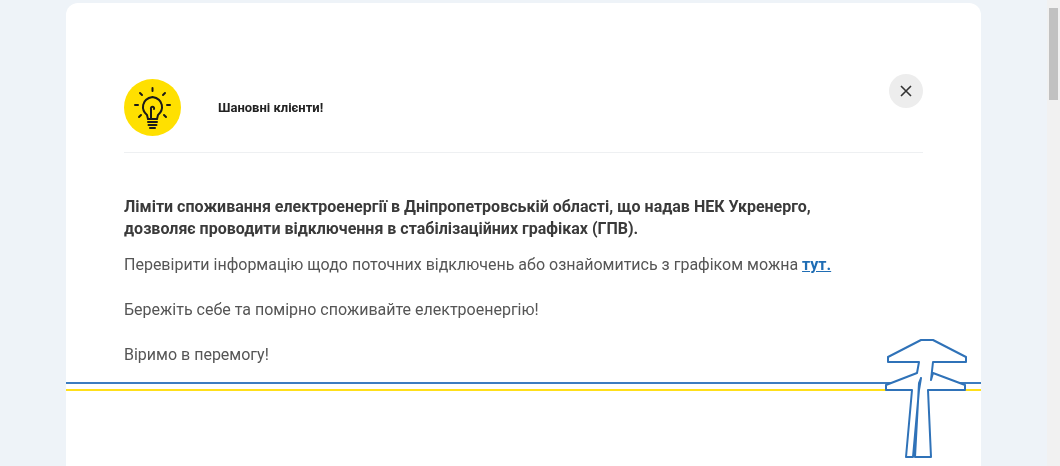  Describe the element at coordinates (817, 264) in the screenshot. I see `info-link: тут.` at that location.